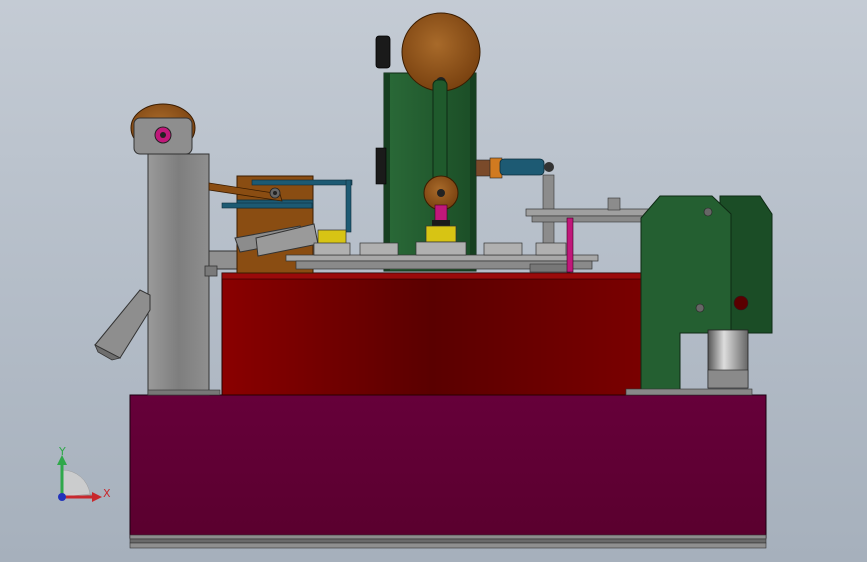 The width and height of the screenshot is (867, 562). I want to click on x-axis-label: X, so click(107, 493).